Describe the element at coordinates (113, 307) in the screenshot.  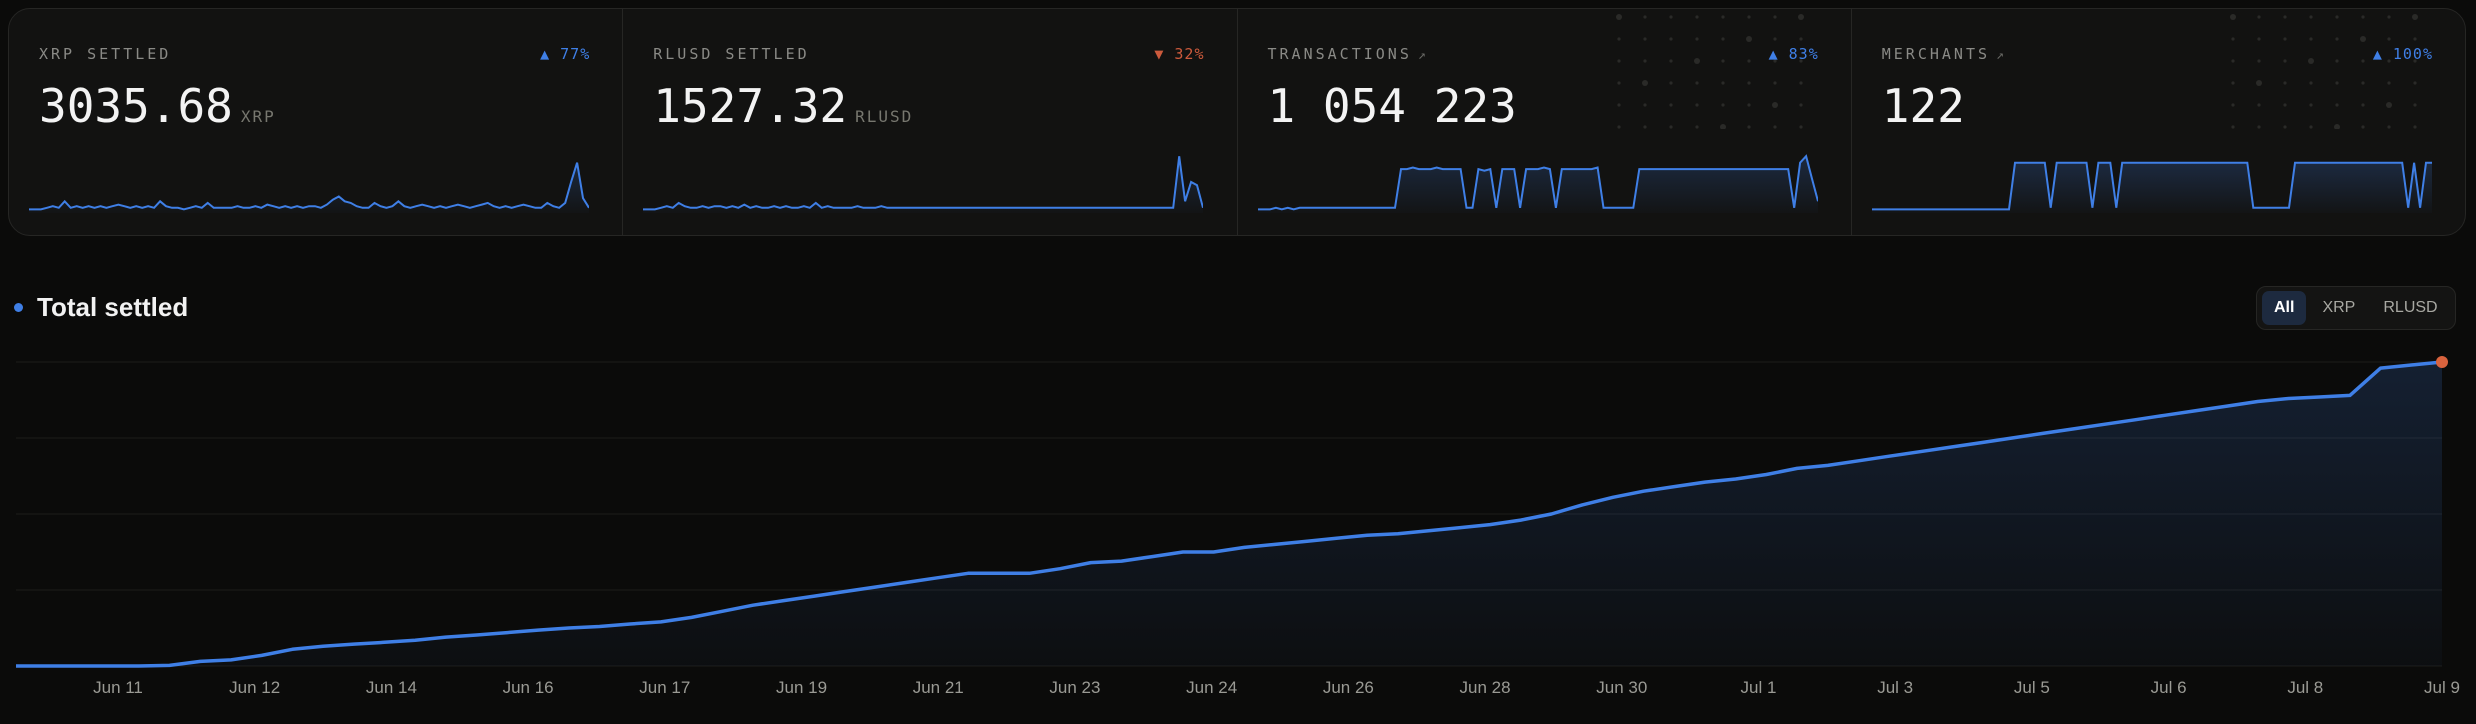
I see `chart-title-text: Total settled` at that location.